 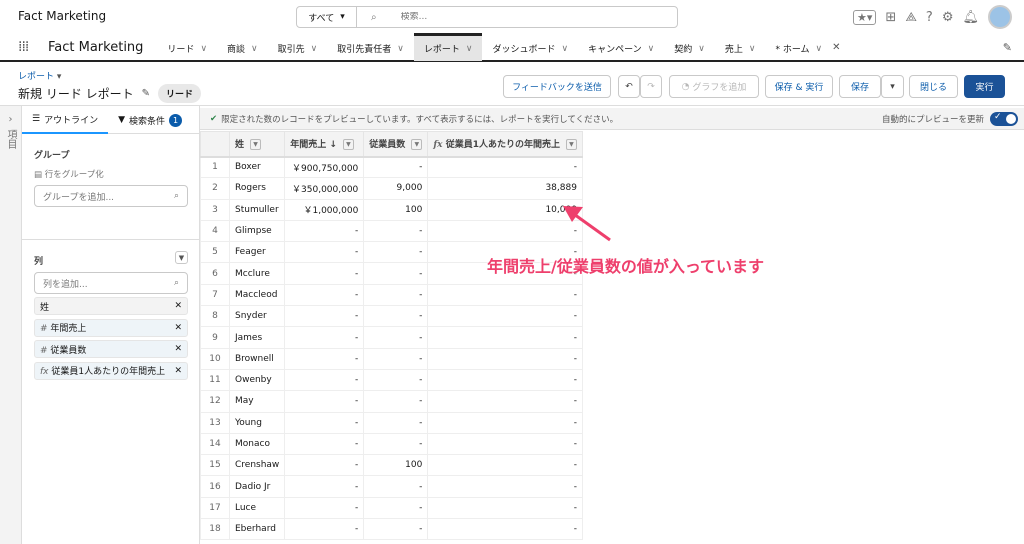 What do you see at coordinates (257, 188) in the screenshot?
I see `table-cell: Rogers` at bounding box center [257, 188].